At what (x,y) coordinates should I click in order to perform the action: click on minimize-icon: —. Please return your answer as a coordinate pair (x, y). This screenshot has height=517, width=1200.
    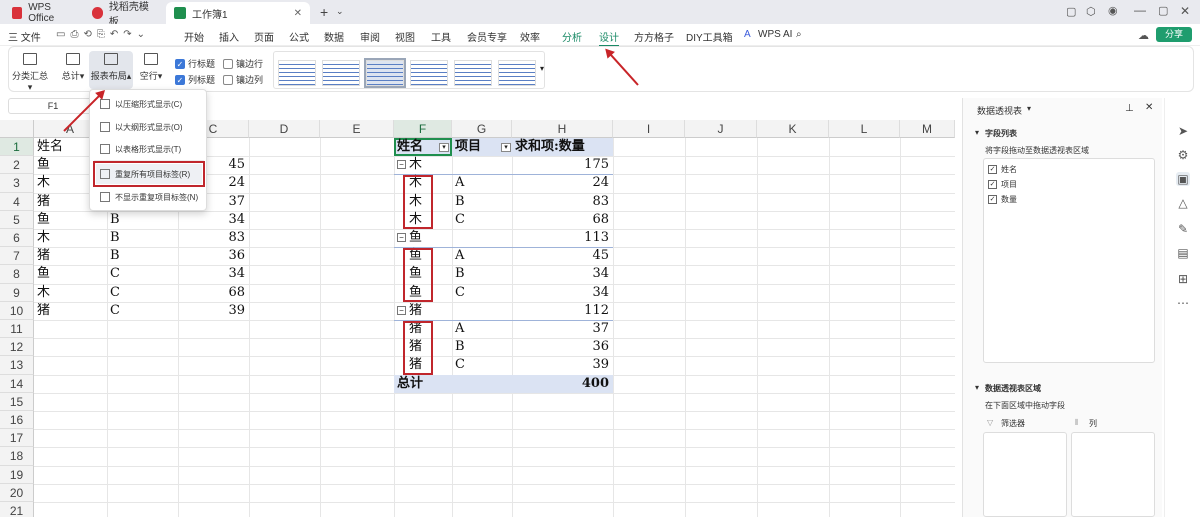
    Looking at the image, I should click on (1140, 10).